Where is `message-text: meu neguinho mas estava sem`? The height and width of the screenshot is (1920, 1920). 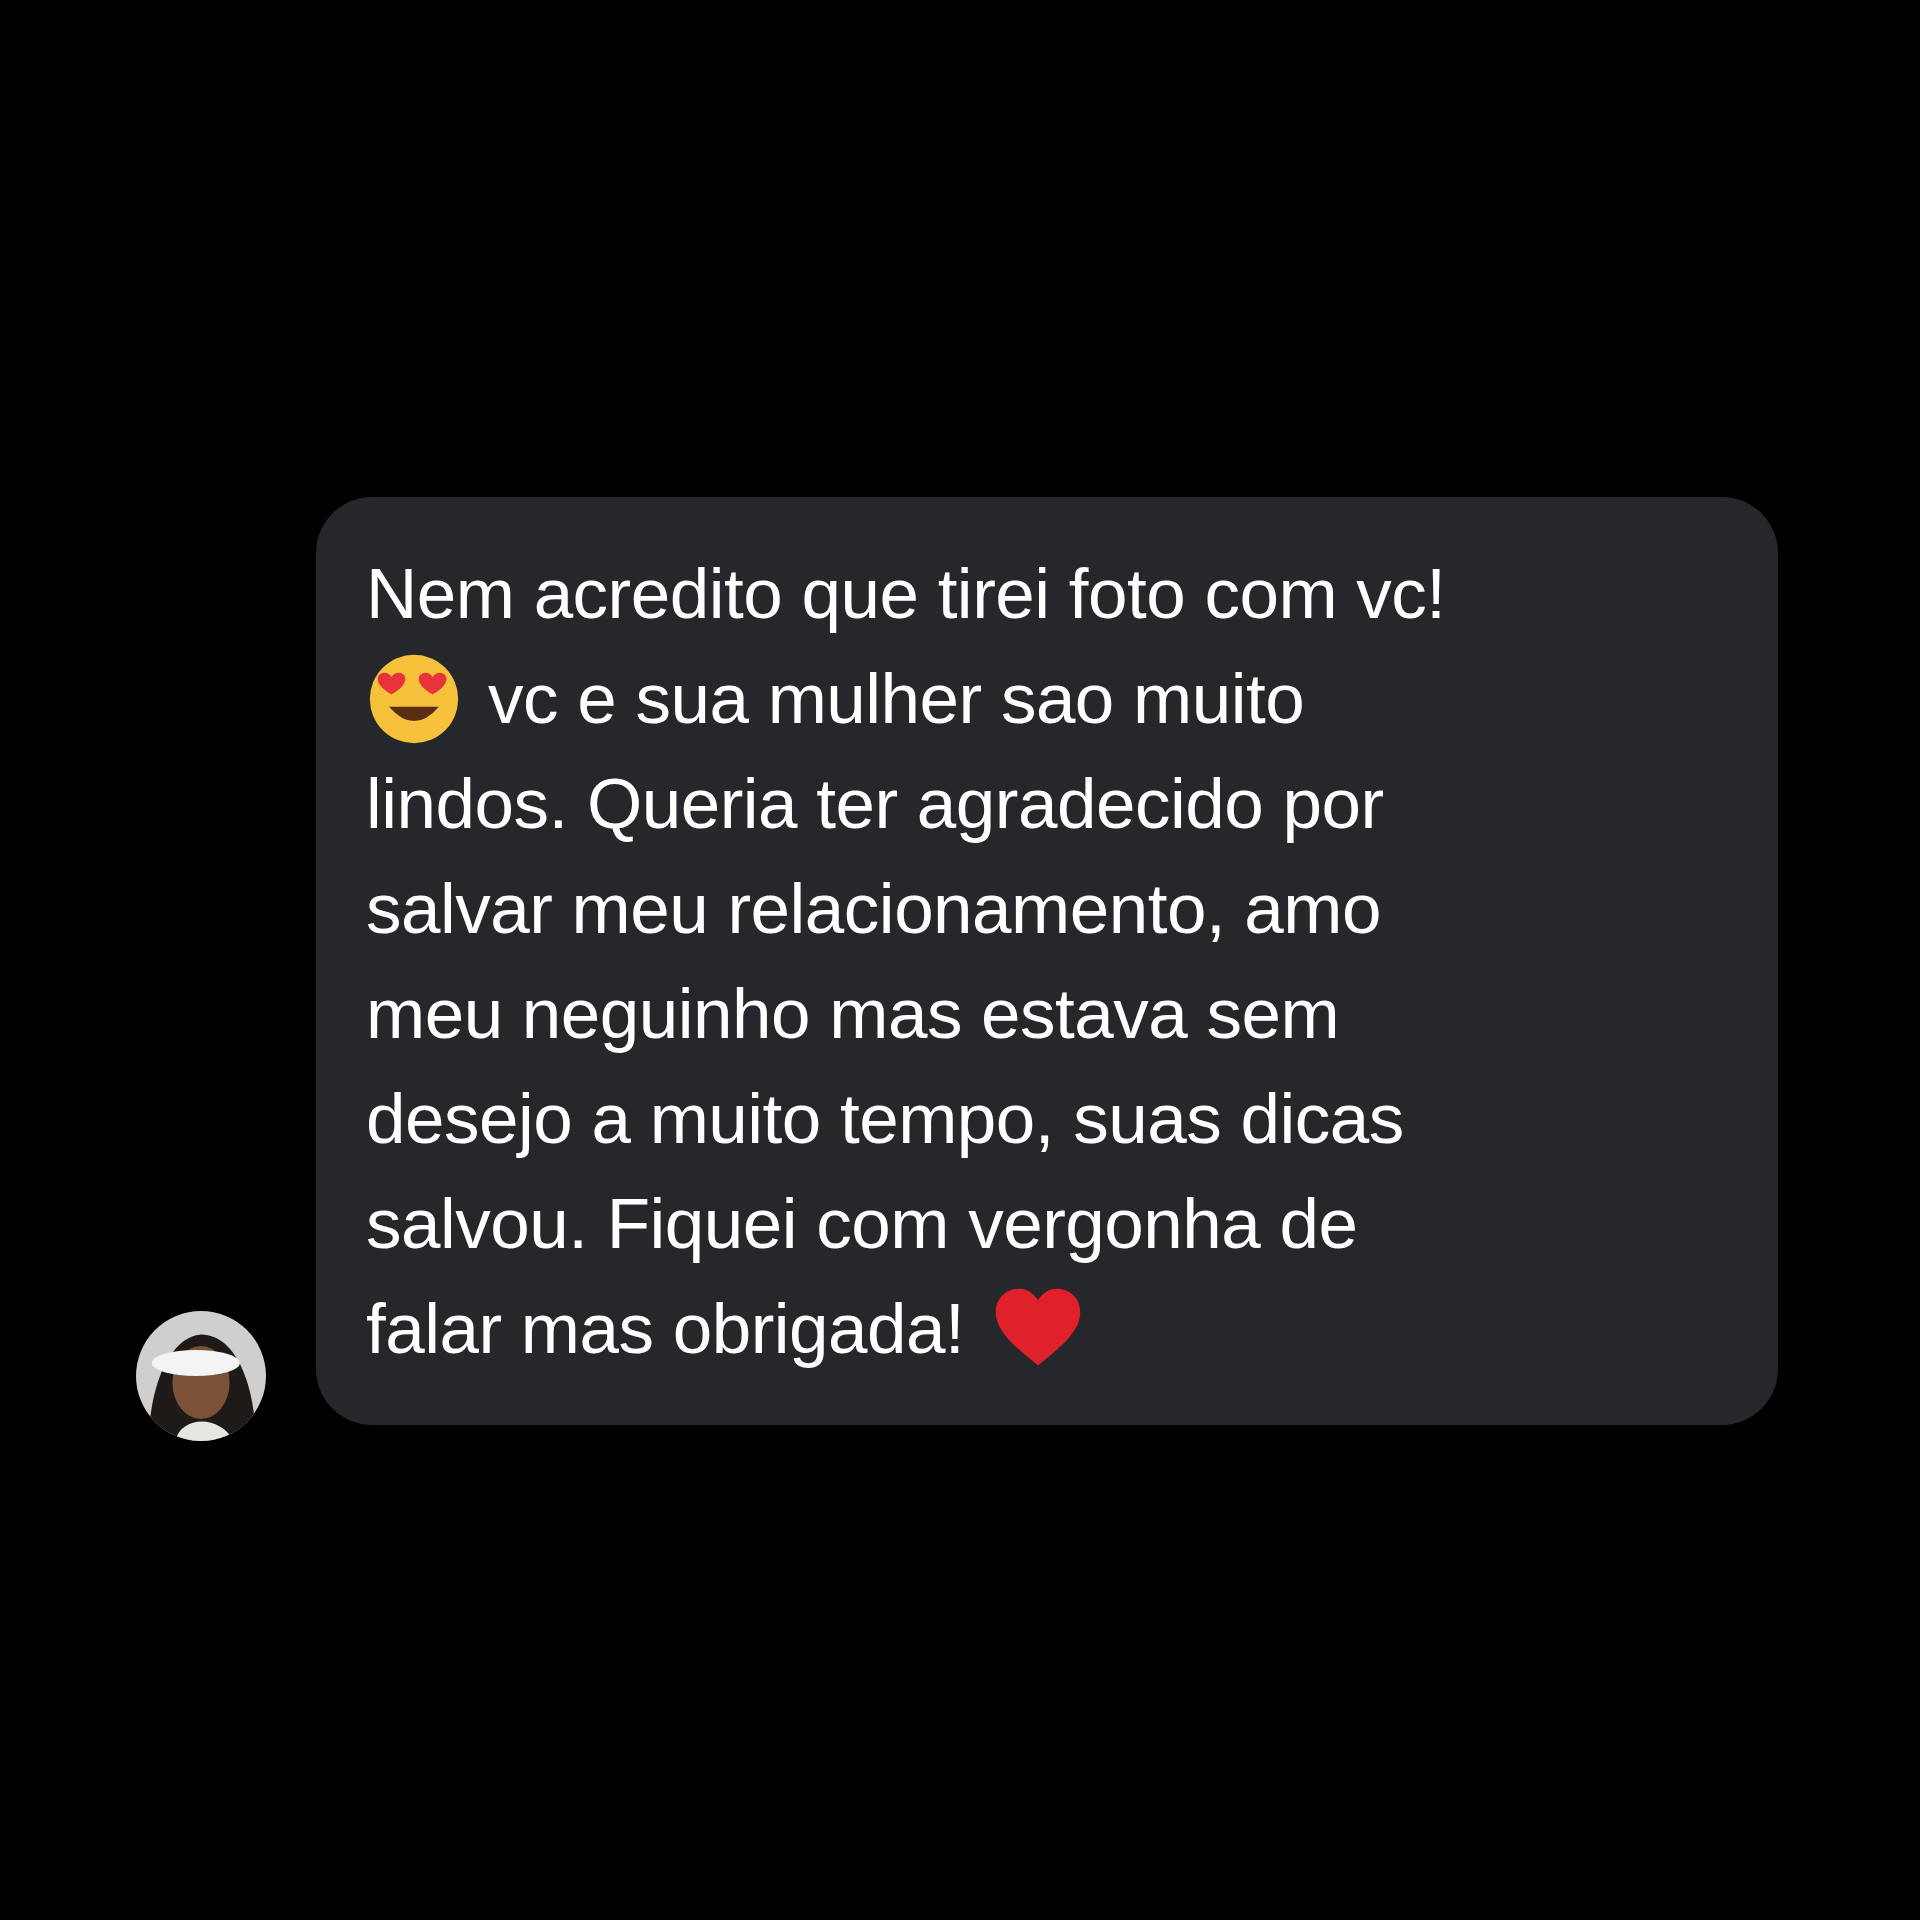 message-text: meu neguinho mas estava sem is located at coordinates (853, 1013).